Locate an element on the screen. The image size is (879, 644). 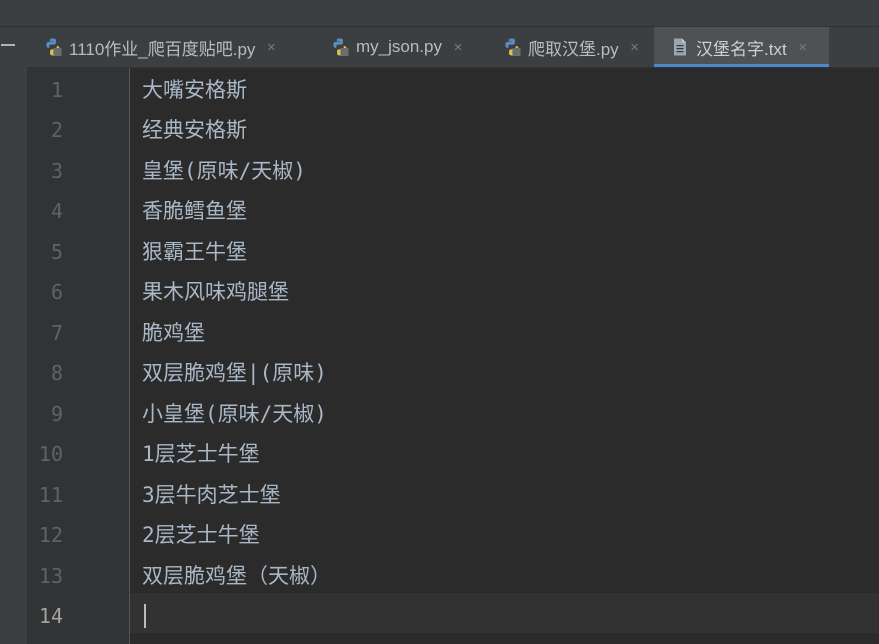
text-line: 小皇堡(原味/天椒) is located at coordinates (234, 414).